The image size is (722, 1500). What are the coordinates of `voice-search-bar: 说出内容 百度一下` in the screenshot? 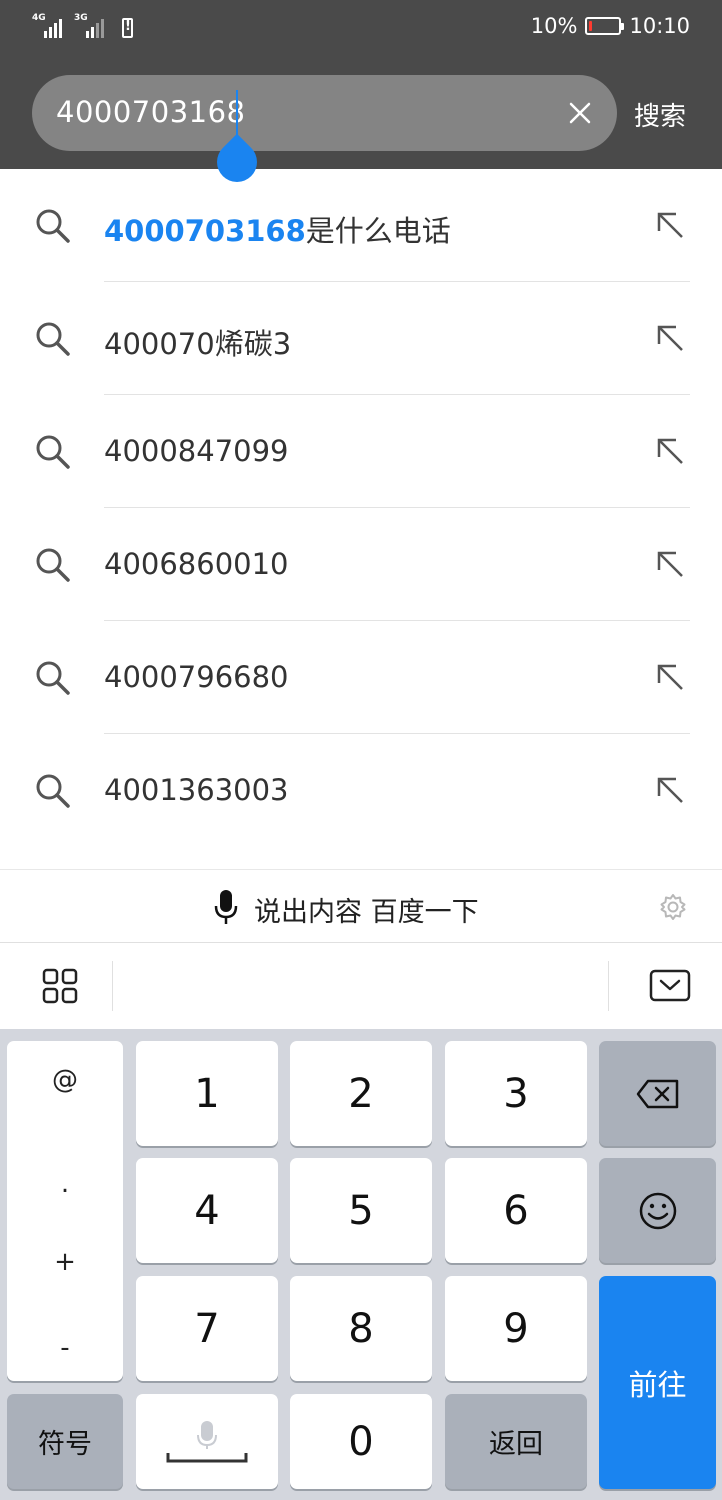 It's located at (361, 906).